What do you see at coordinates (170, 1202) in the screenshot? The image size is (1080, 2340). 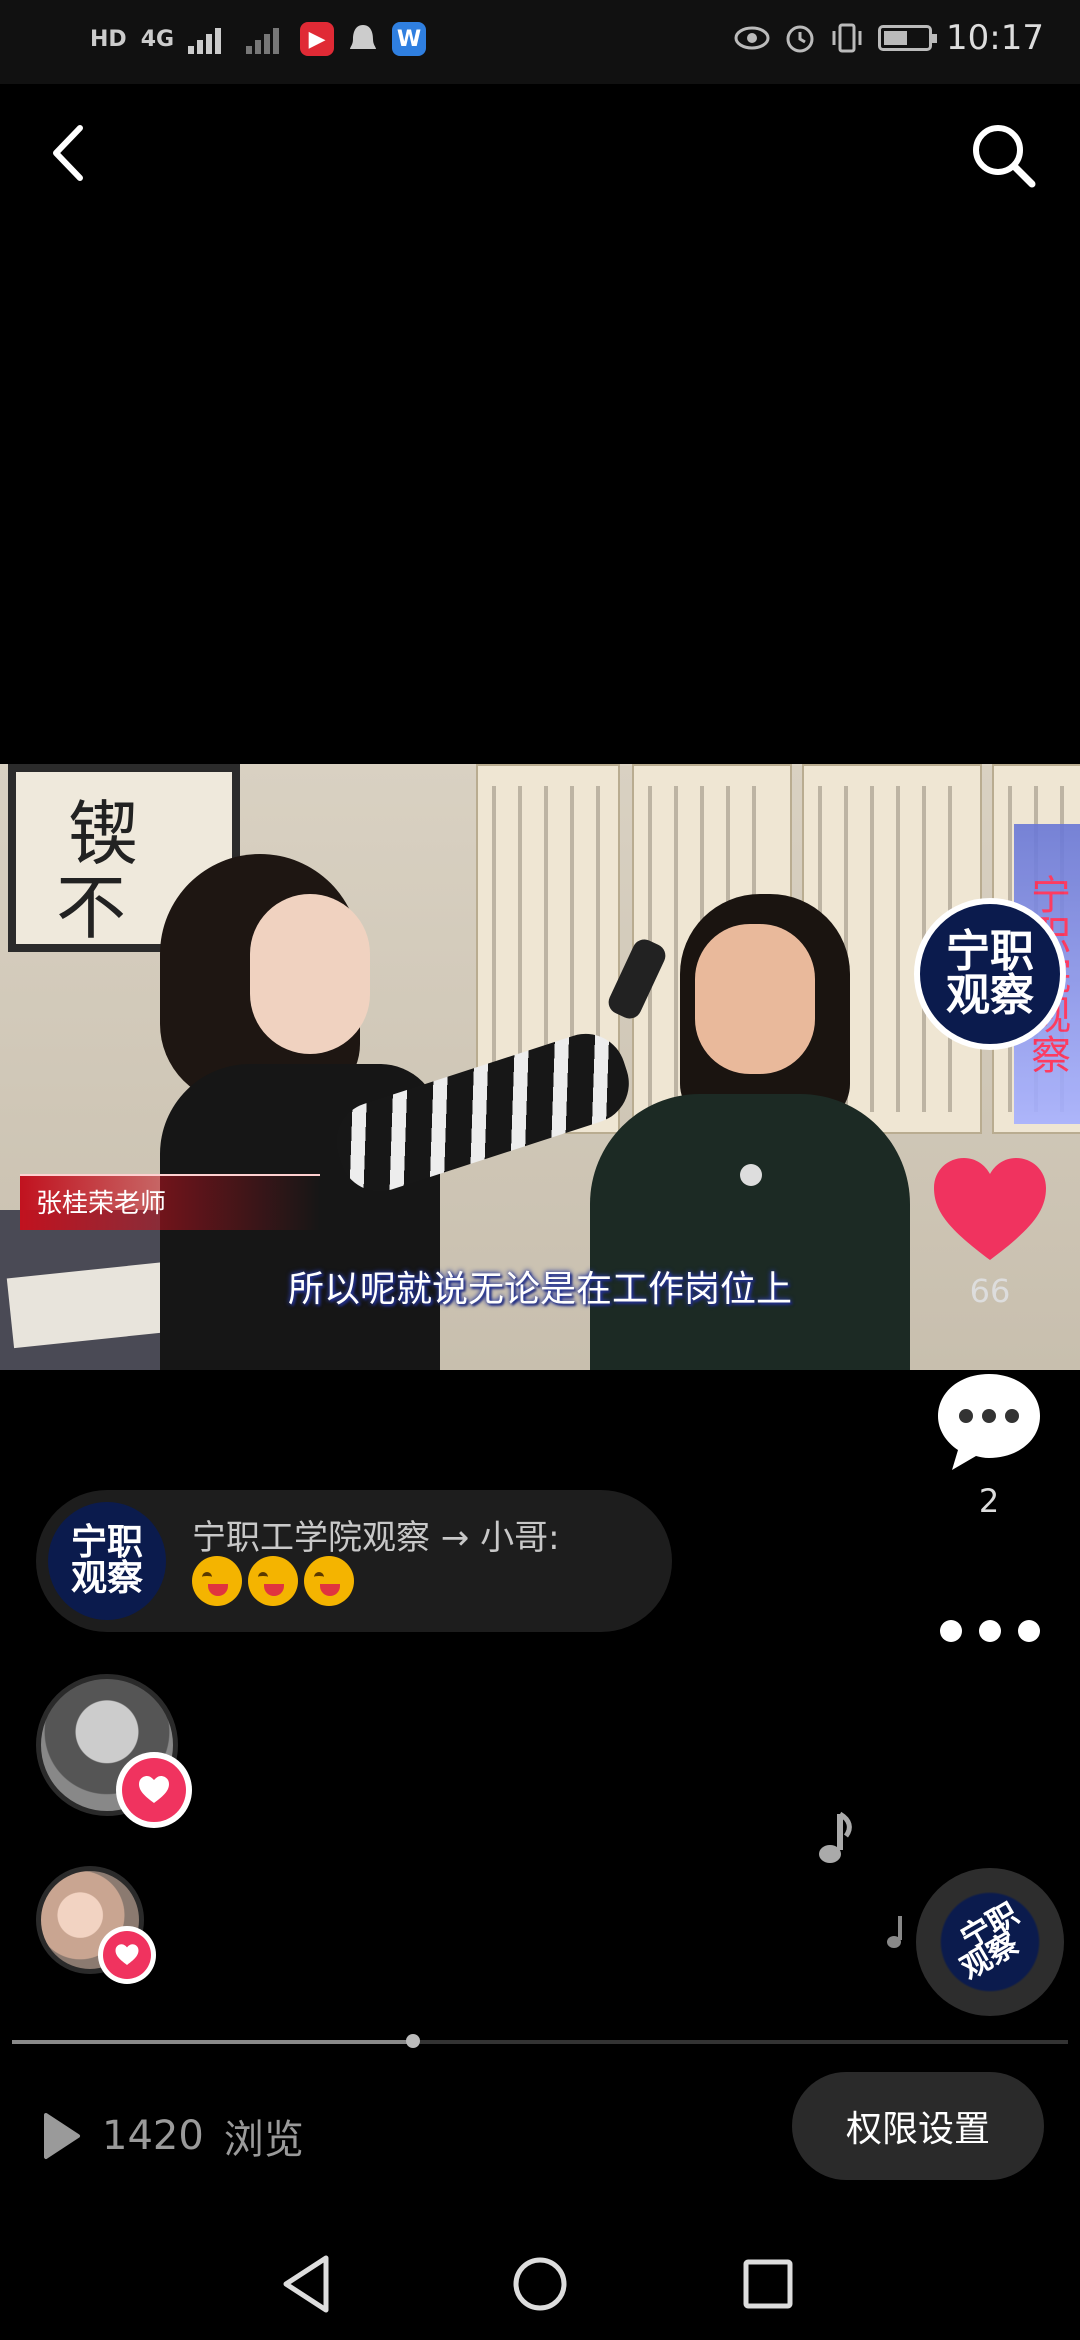 I see `speaker-name-tag: 张桂荣老师` at bounding box center [170, 1202].